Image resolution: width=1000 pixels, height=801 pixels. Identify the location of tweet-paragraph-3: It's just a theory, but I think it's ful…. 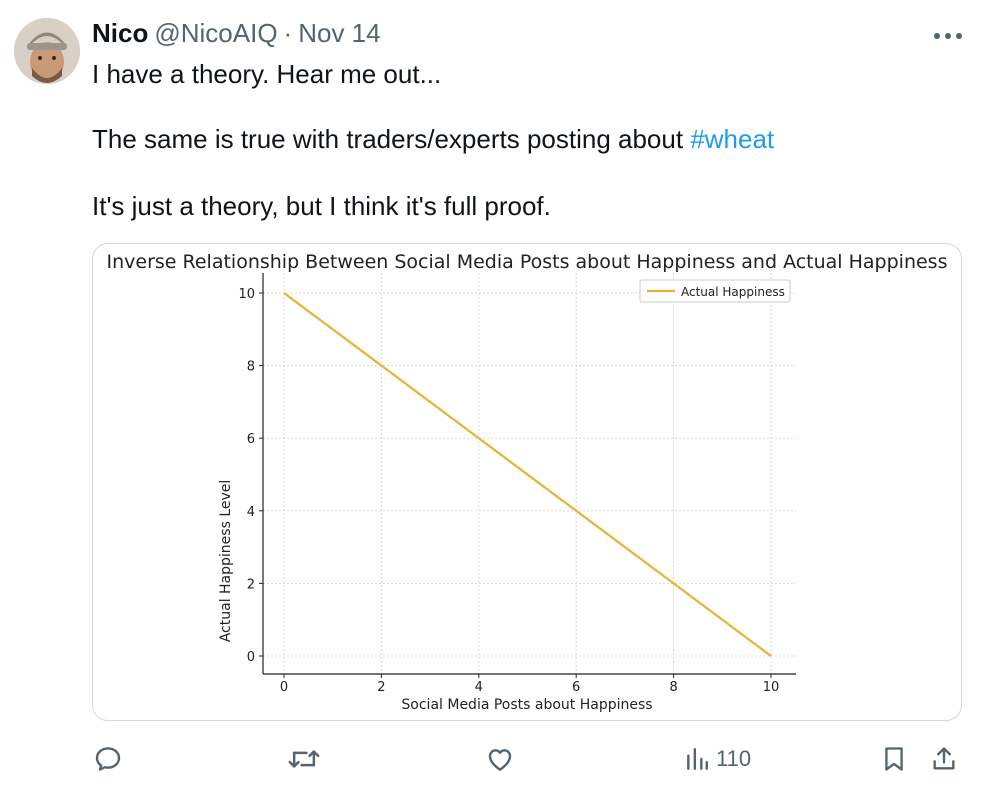
(321, 206).